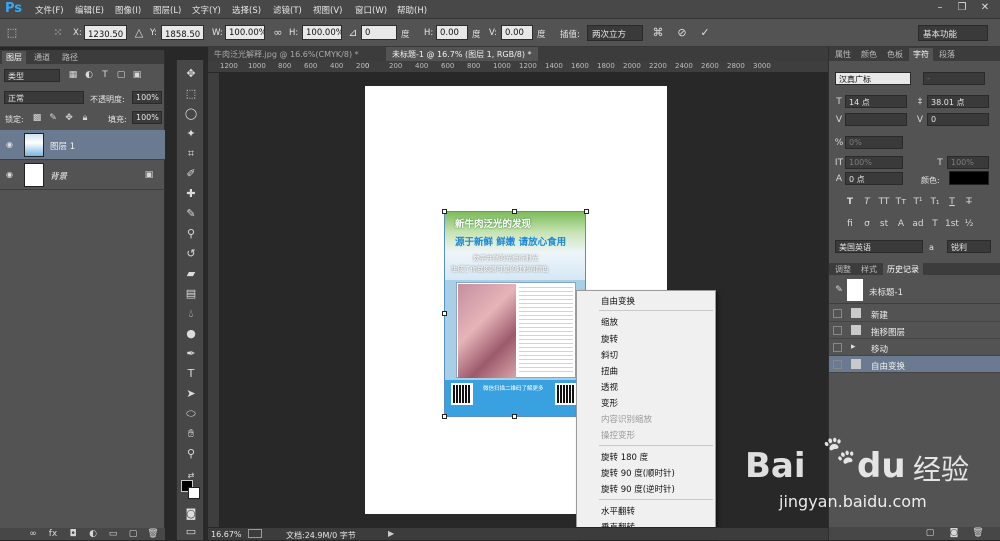  Describe the element at coordinates (89, 10) in the screenshot. I see `menu-edit: 编辑(E)` at that location.